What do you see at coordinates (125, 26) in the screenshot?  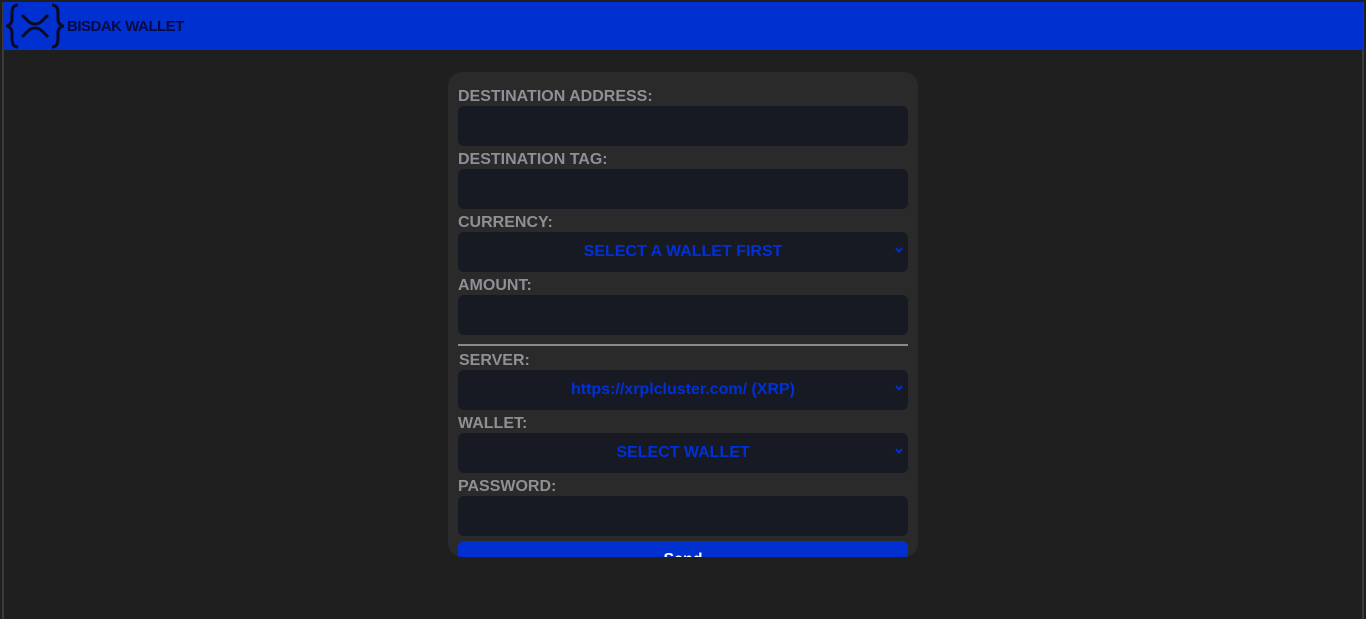 I see `brand-title: BISDAK WALLET` at bounding box center [125, 26].